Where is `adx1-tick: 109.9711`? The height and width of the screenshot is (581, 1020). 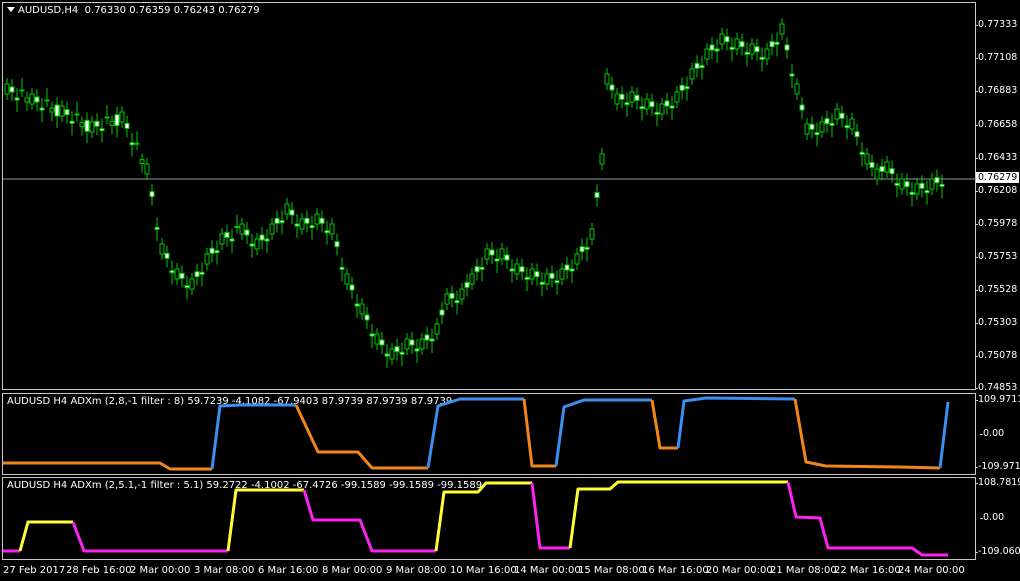
adx1-tick: 109.9711 is located at coordinates (997, 399).